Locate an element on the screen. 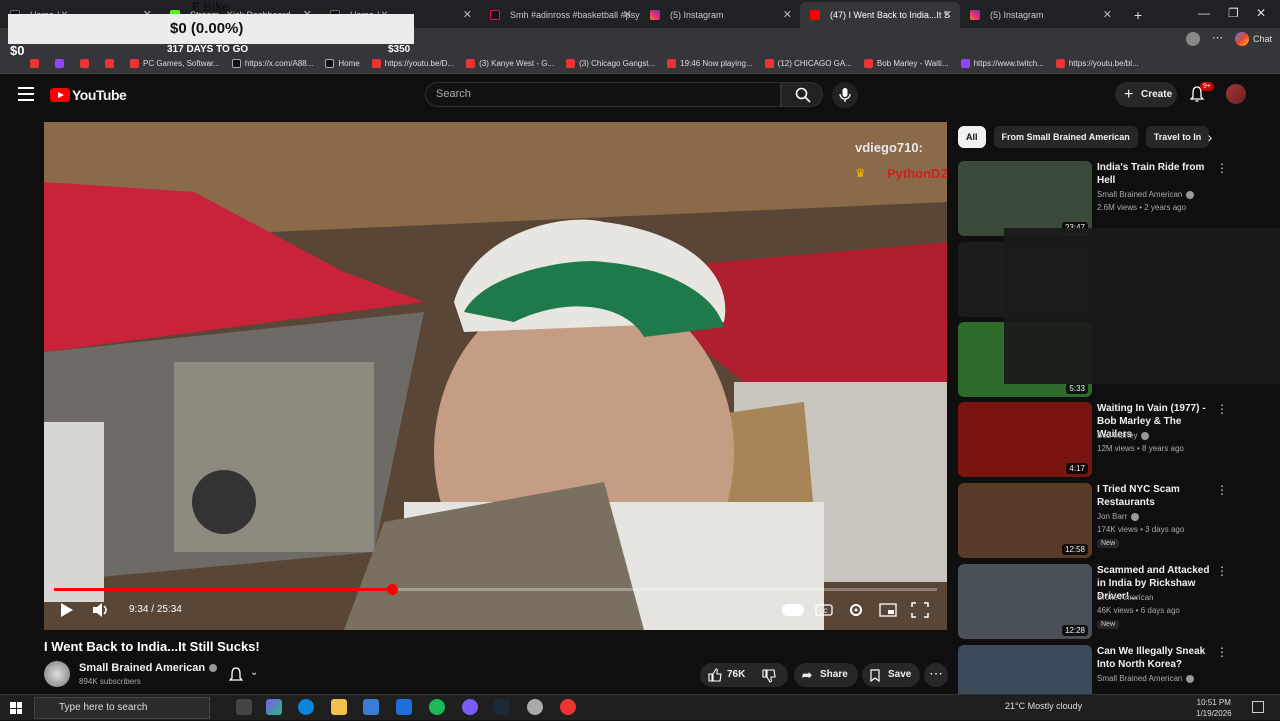  volume-icon is located at coordinates (101, 610).